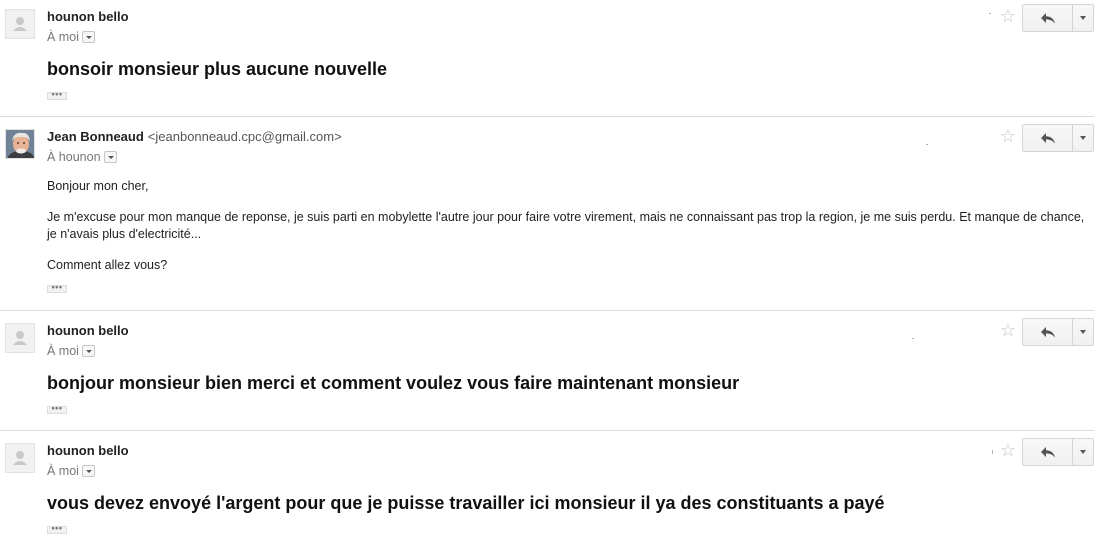 Image resolution: width=1106 pixels, height=541 pixels. What do you see at coordinates (107, 265) in the screenshot?
I see `message-paragraph: Comment allez vous?` at bounding box center [107, 265].